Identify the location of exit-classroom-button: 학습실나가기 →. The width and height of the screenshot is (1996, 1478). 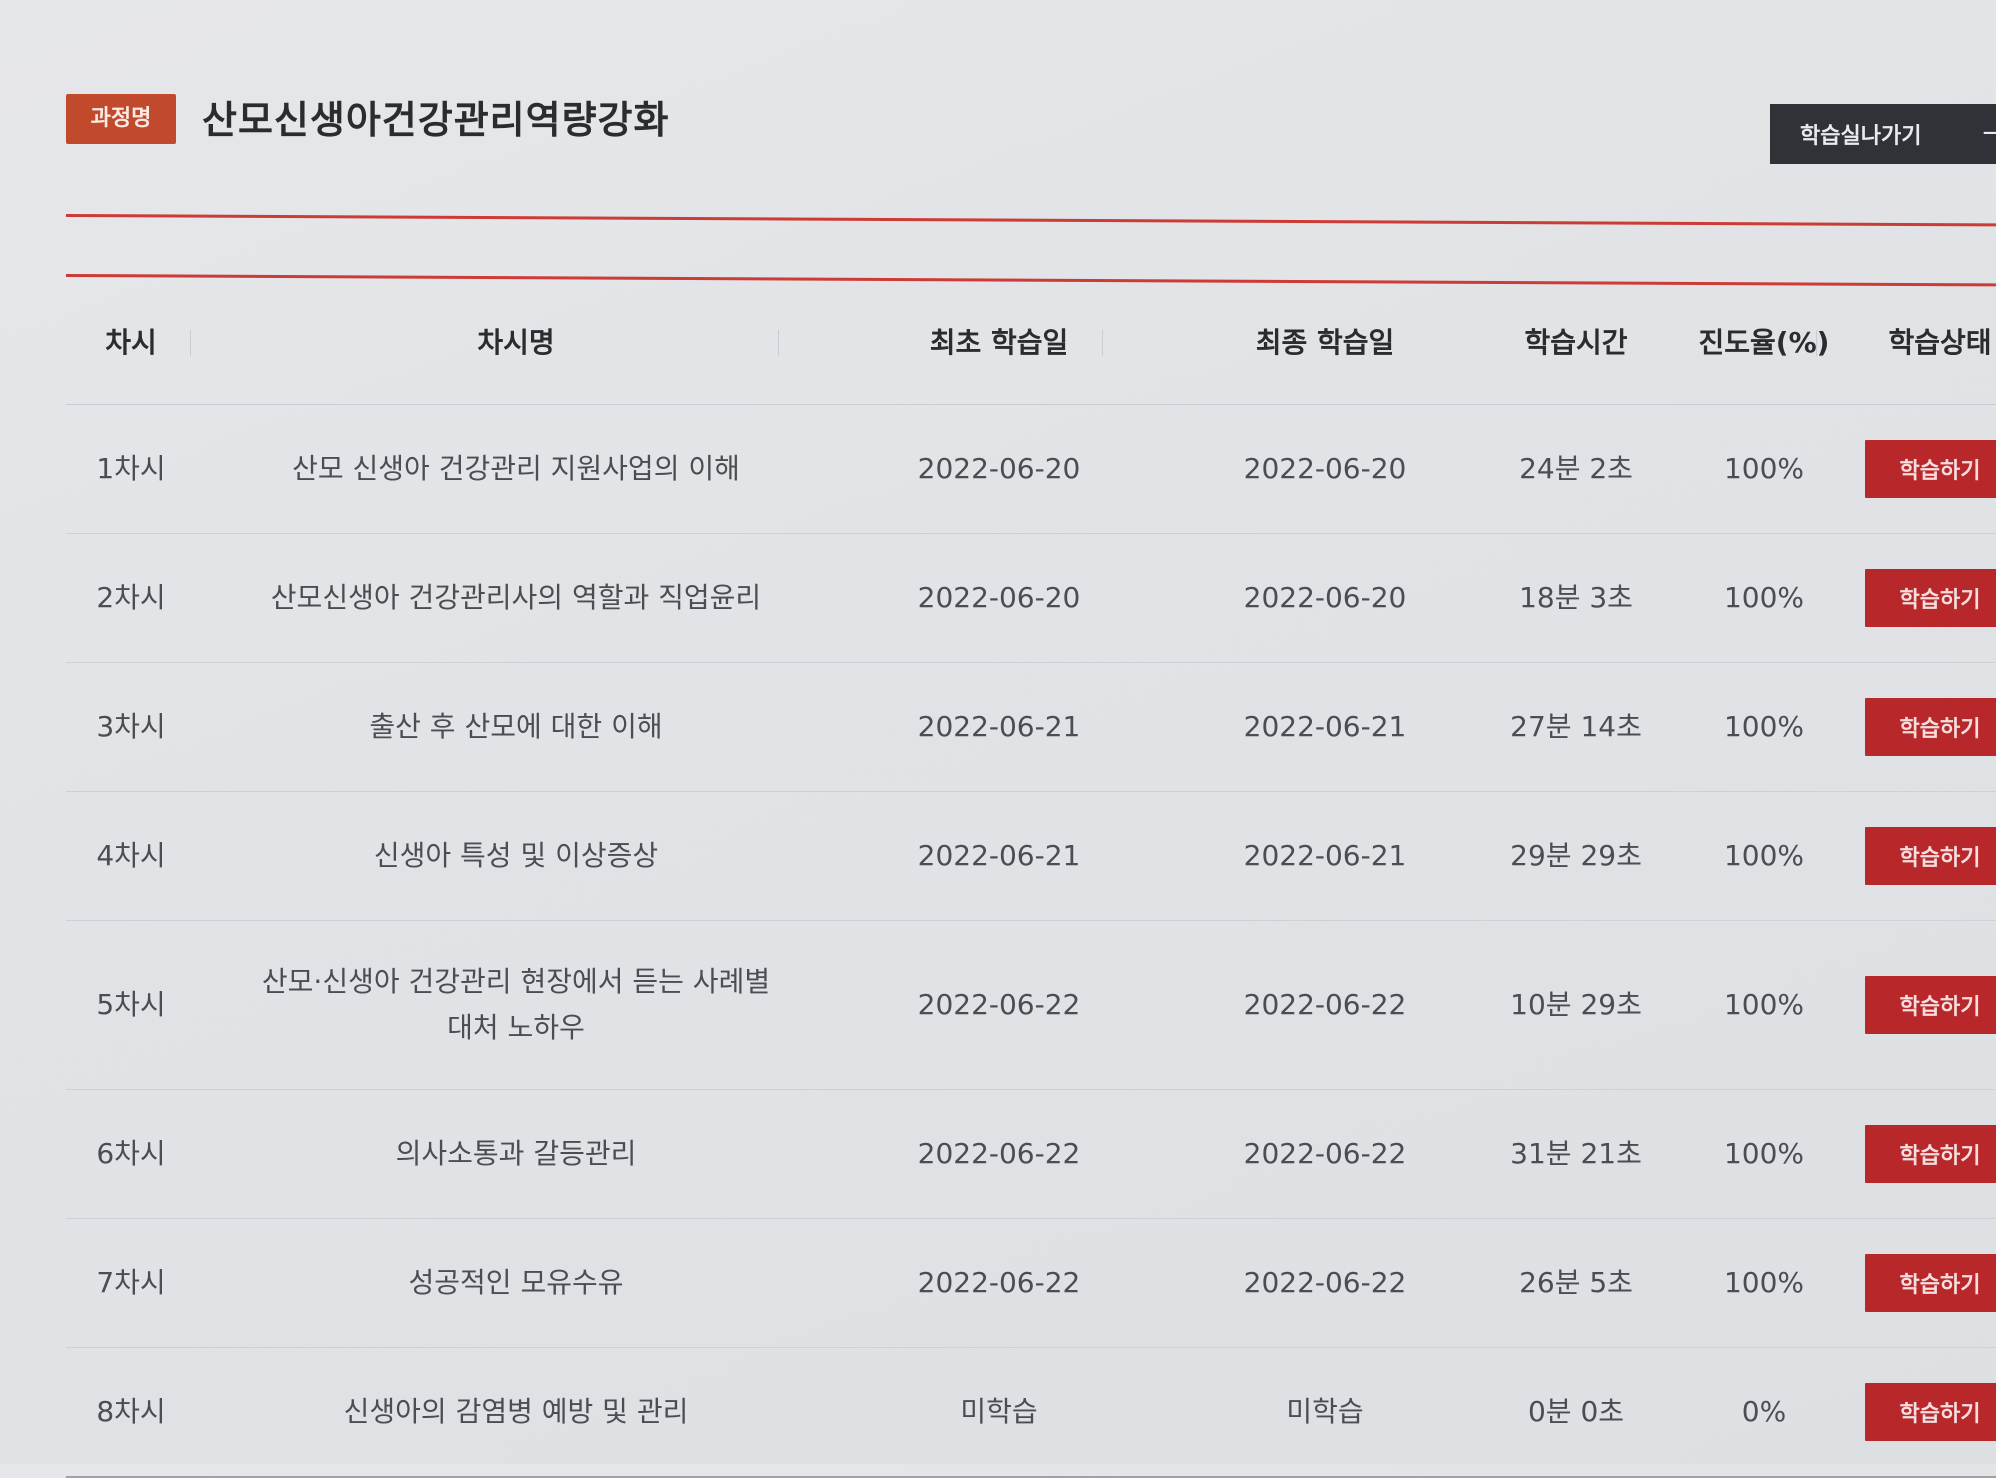
(1883, 134).